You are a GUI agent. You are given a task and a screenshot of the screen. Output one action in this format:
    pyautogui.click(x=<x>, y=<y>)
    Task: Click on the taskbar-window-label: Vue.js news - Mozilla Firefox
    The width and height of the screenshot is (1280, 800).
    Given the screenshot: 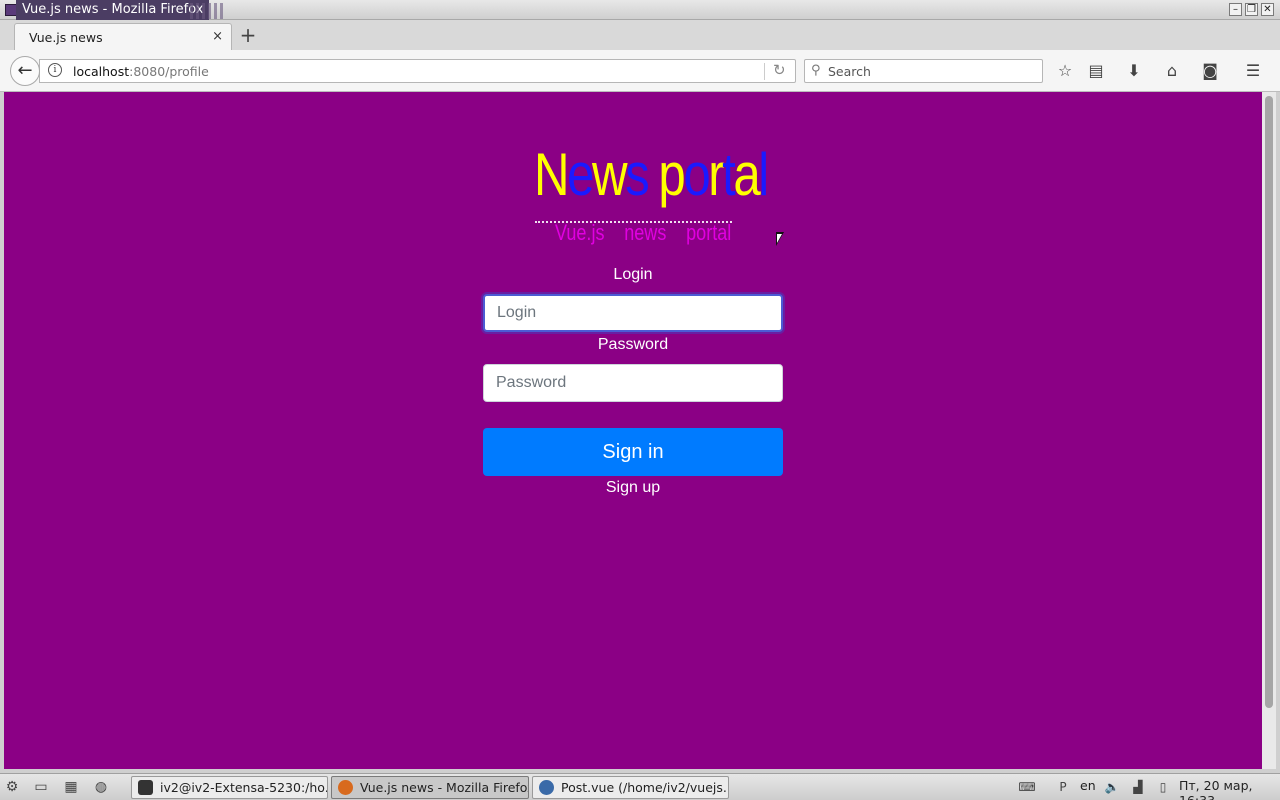 What is the action you would take?
    pyautogui.click(x=444, y=787)
    